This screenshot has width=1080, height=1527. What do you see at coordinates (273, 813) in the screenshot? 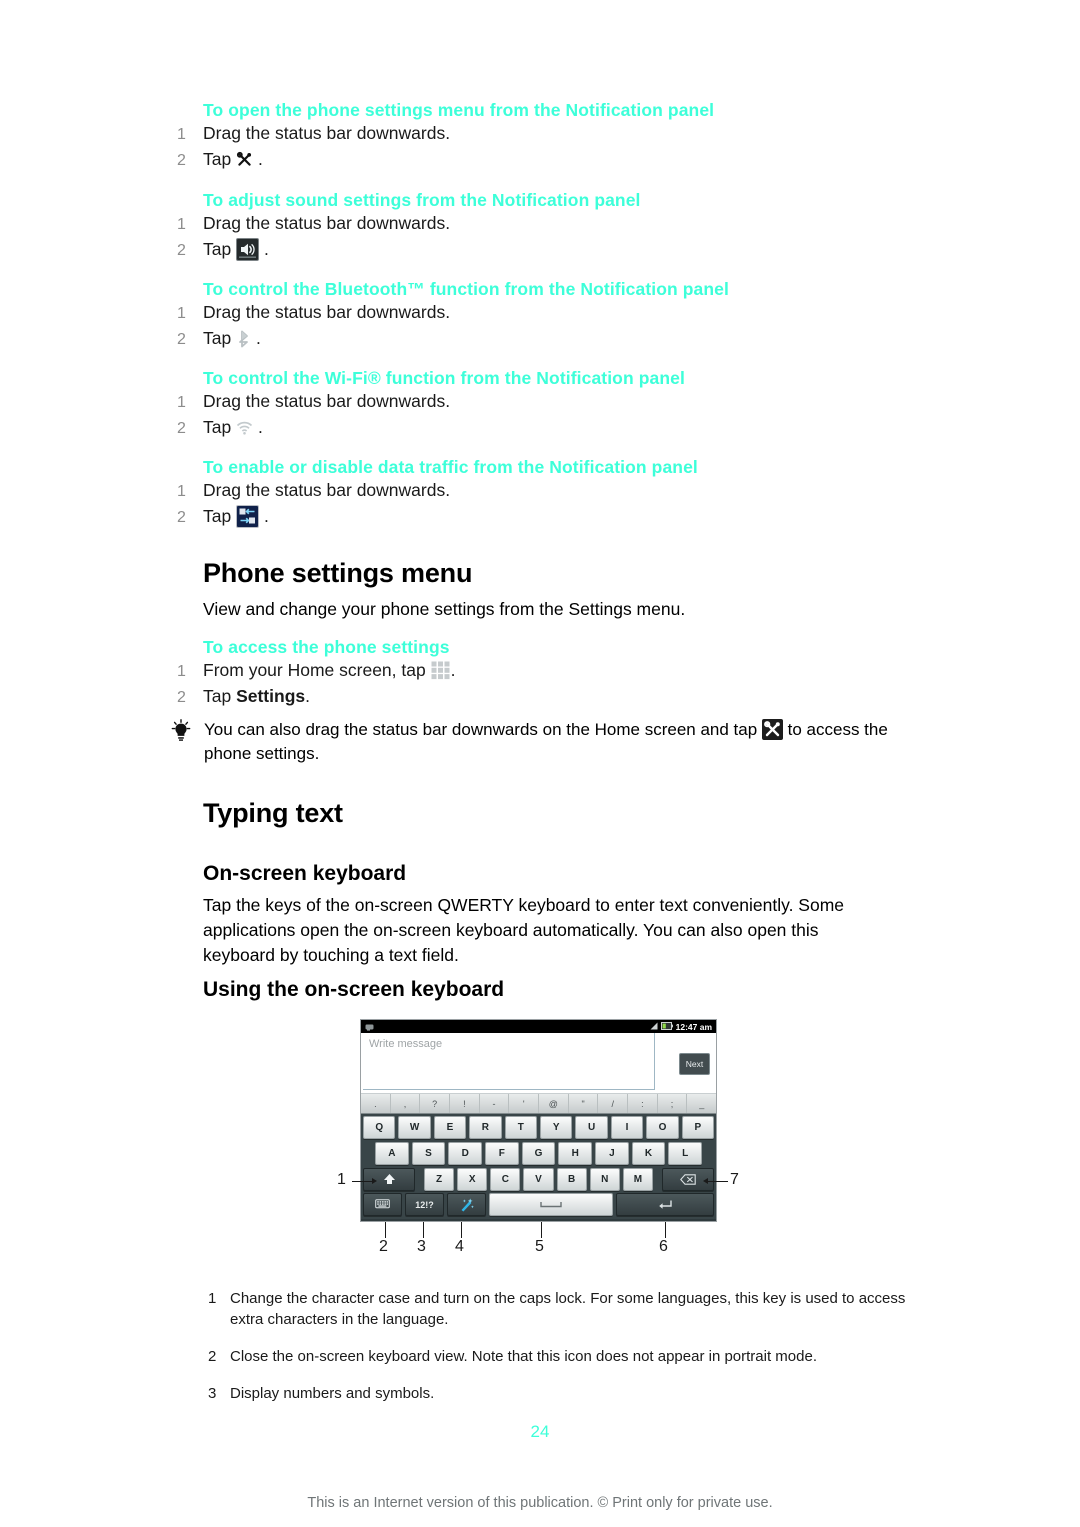
I see `page-title-typing-text: Typing text` at bounding box center [273, 813].